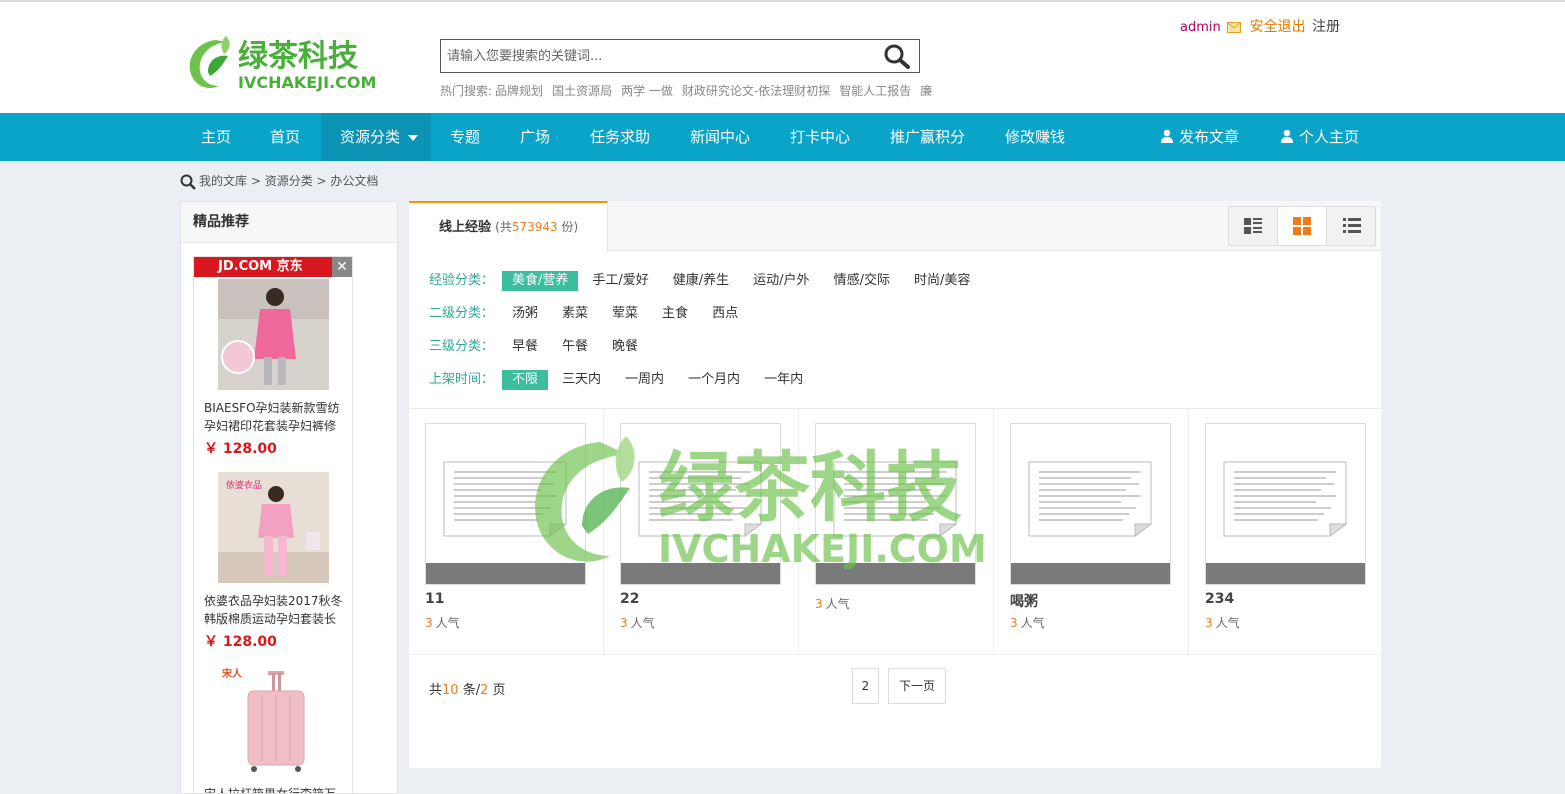 The height and width of the screenshot is (794, 1565). I want to click on doc-card: 11 3 人气, so click(506, 531).